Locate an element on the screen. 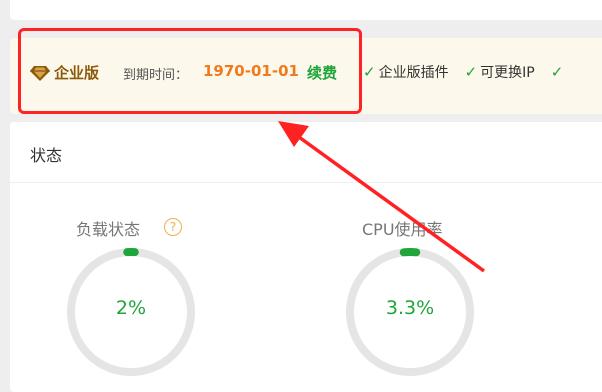 Image resolution: width=602 pixels, height=392 pixels. annotation-highlight-box is located at coordinates (190, 71).